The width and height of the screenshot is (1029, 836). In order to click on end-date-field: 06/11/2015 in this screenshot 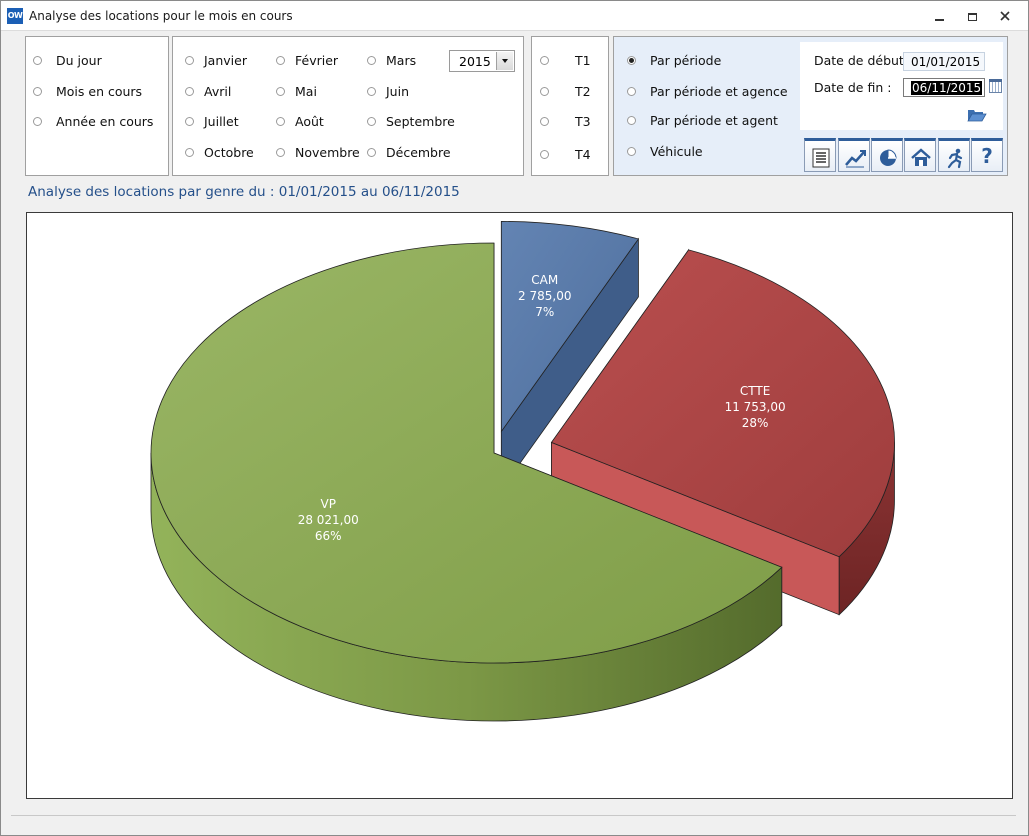, I will do `click(944, 87)`.